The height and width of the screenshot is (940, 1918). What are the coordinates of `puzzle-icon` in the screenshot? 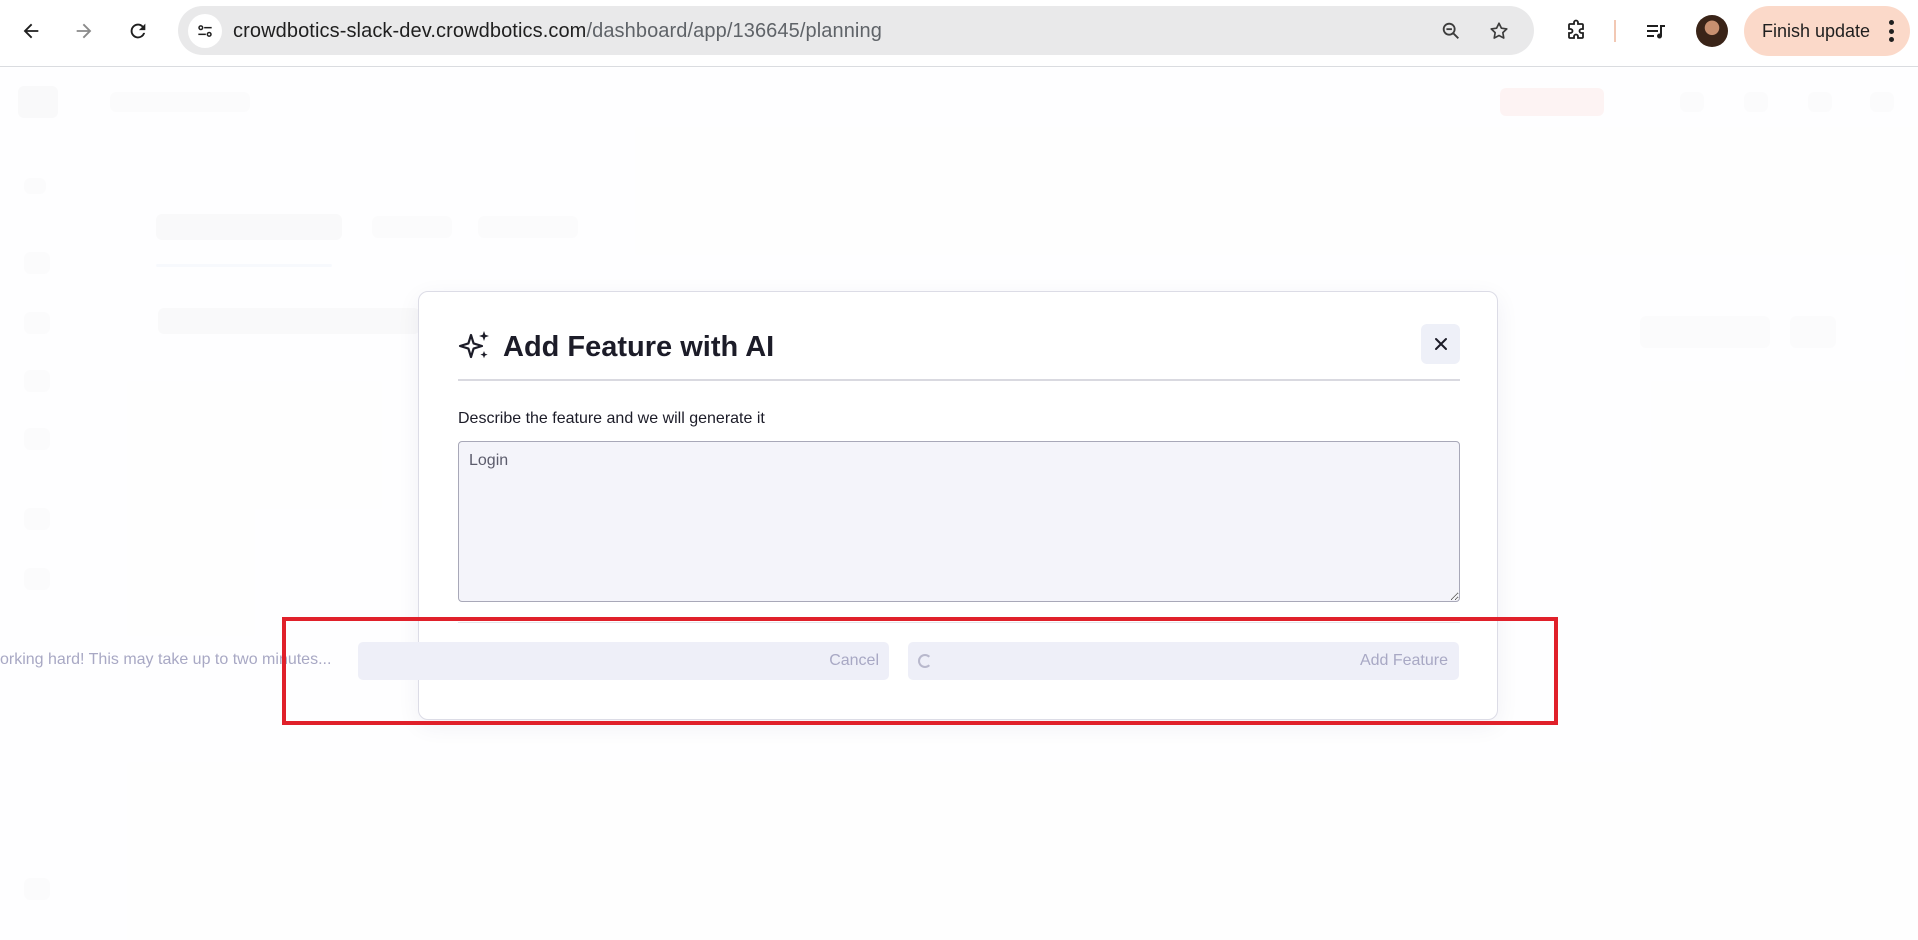 It's located at (1576, 29).